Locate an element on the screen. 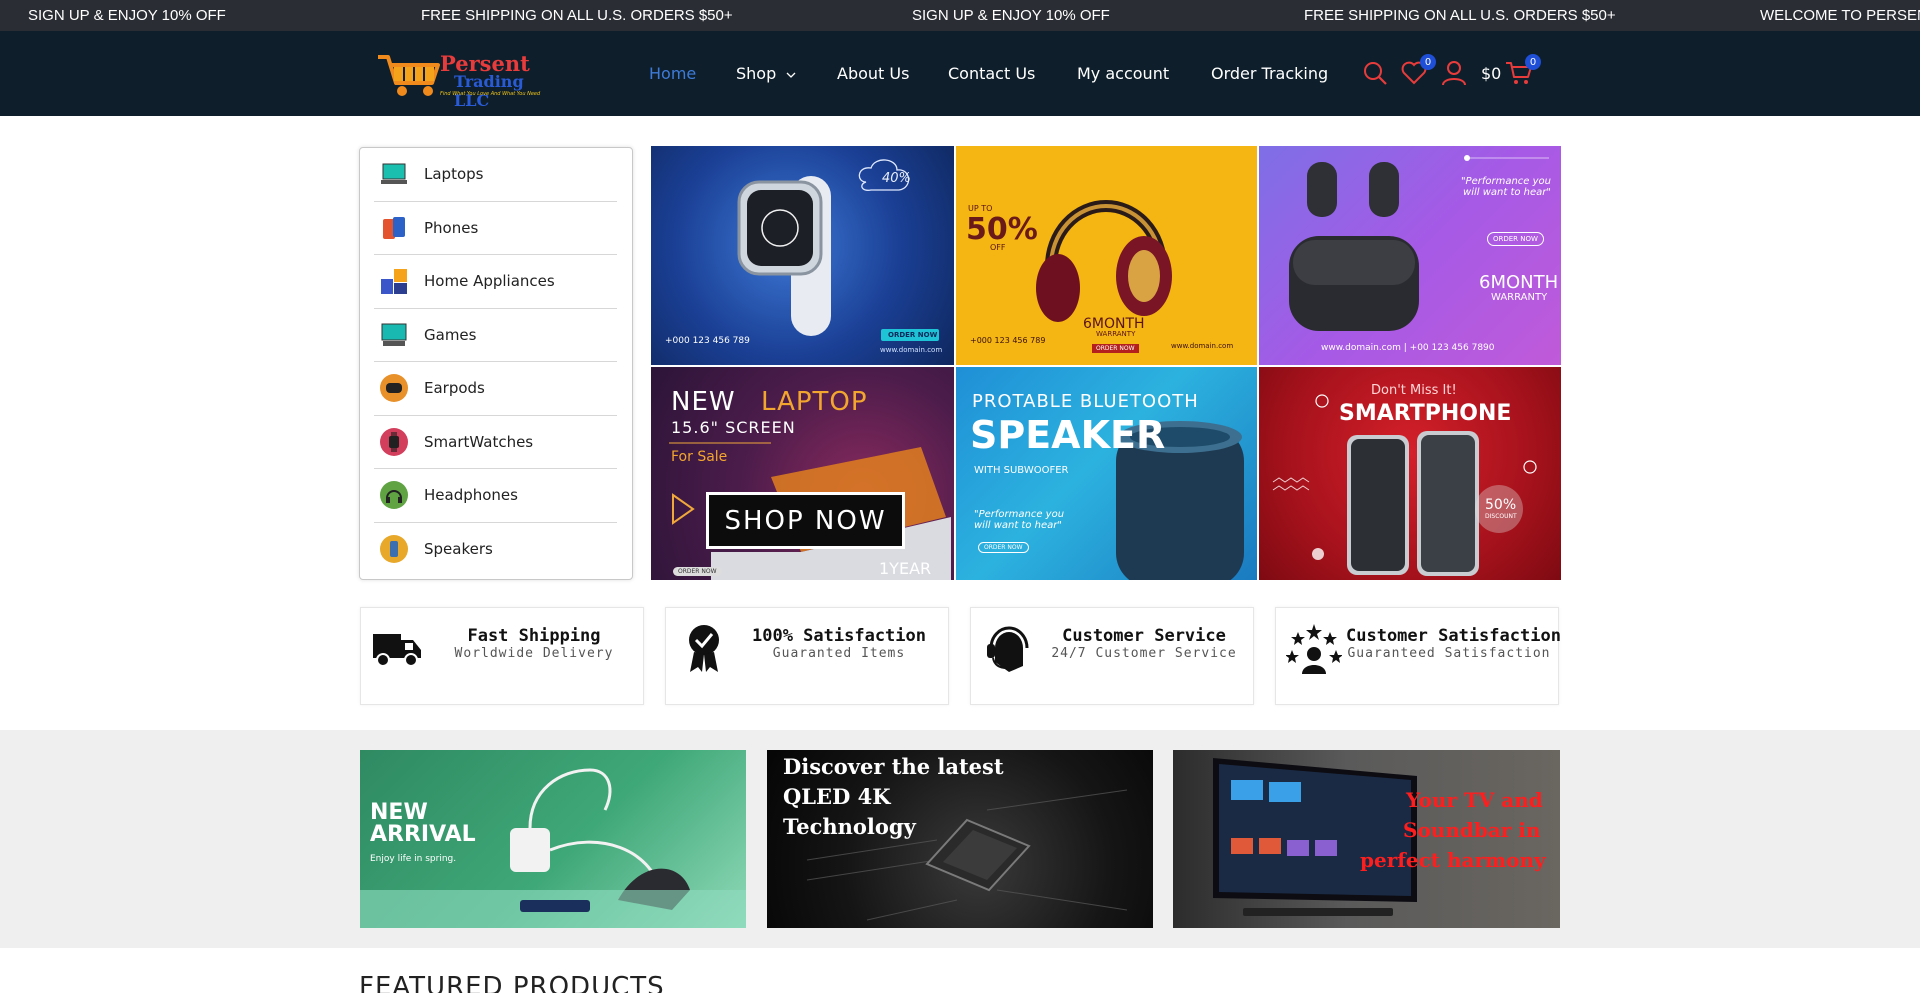 This screenshot has height=993, width=1920. laptop-title-new: NEW is located at coordinates (703, 402).